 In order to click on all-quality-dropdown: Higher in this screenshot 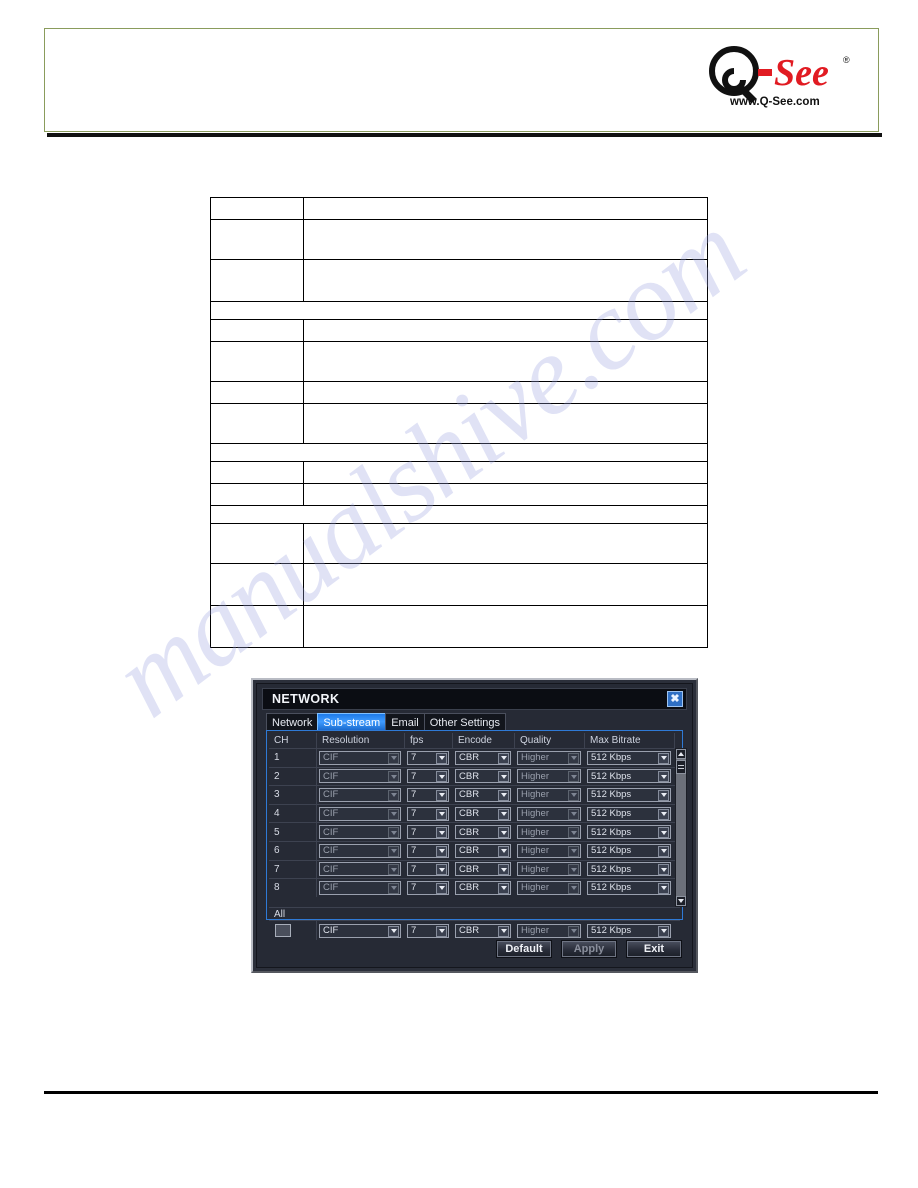, I will do `click(549, 930)`.